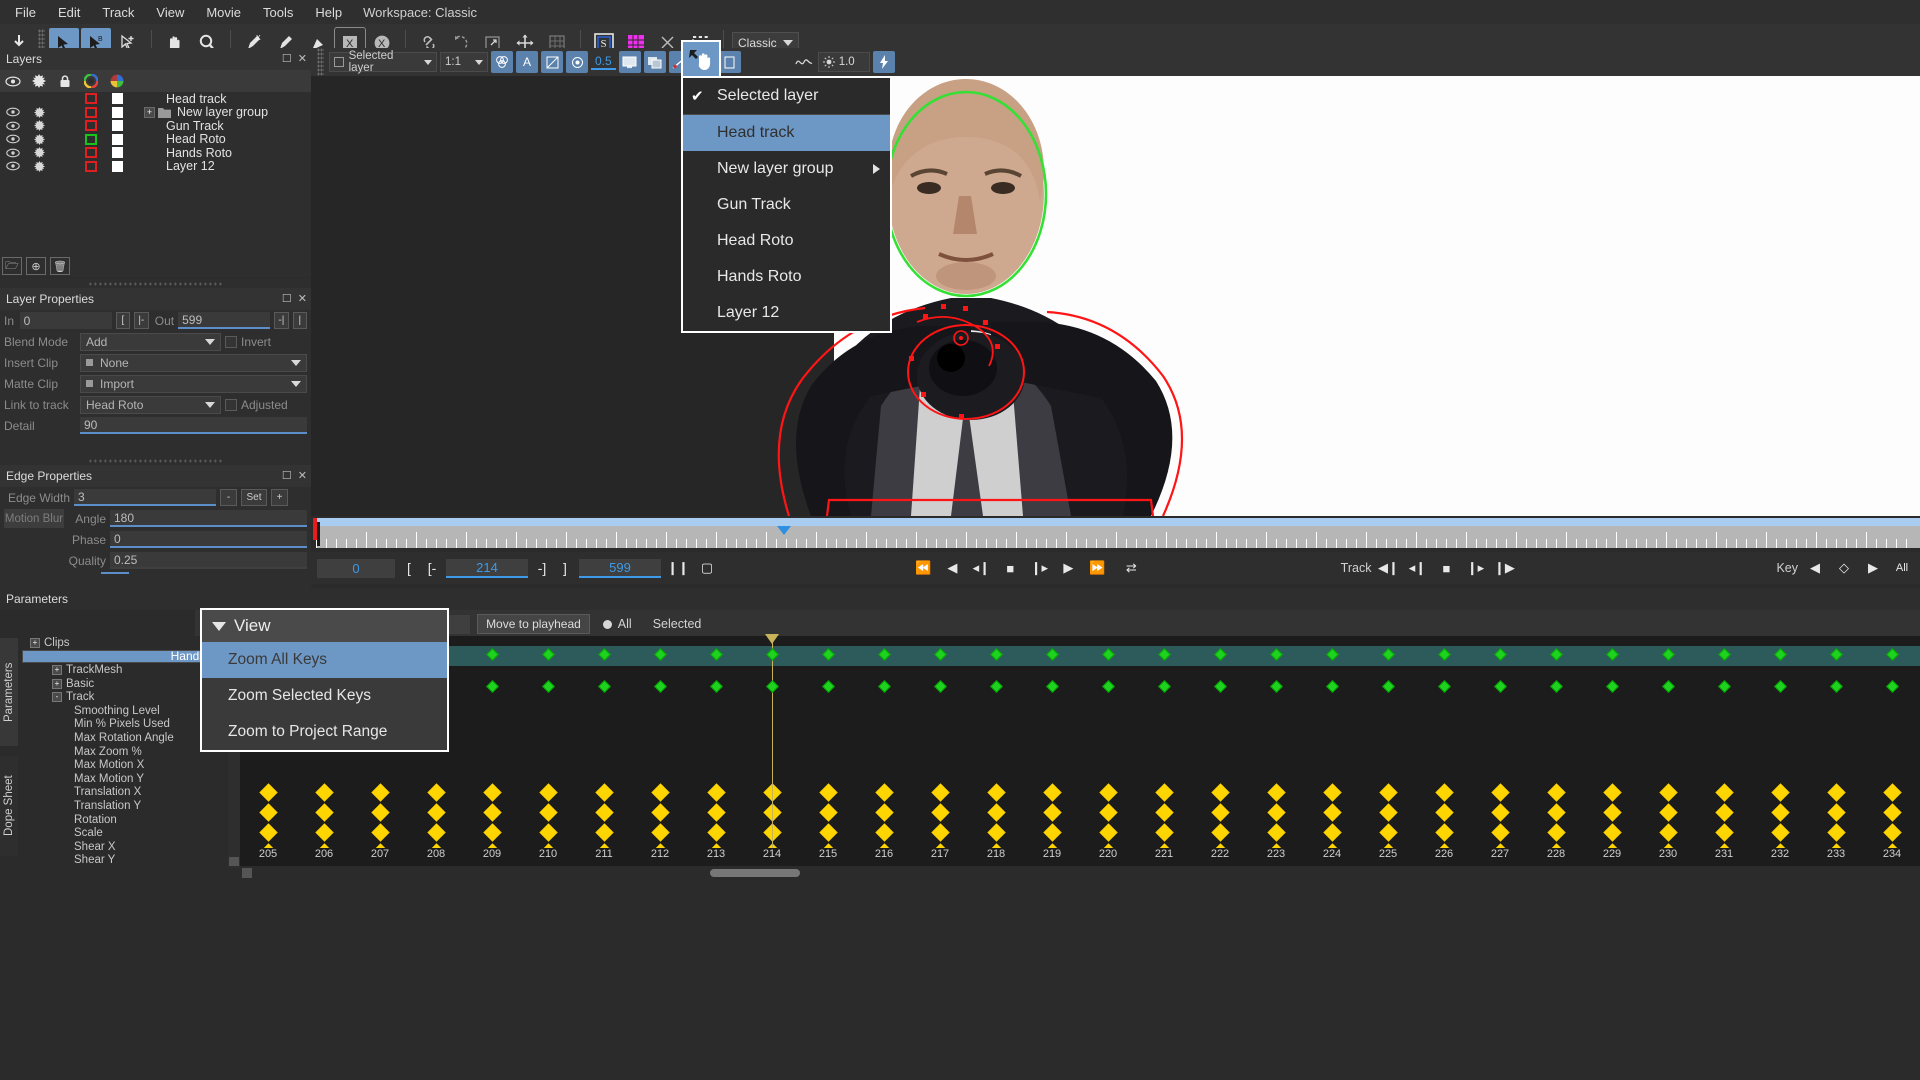  Describe the element at coordinates (208, 539) in the screenshot. I see `phase-field: 0` at that location.